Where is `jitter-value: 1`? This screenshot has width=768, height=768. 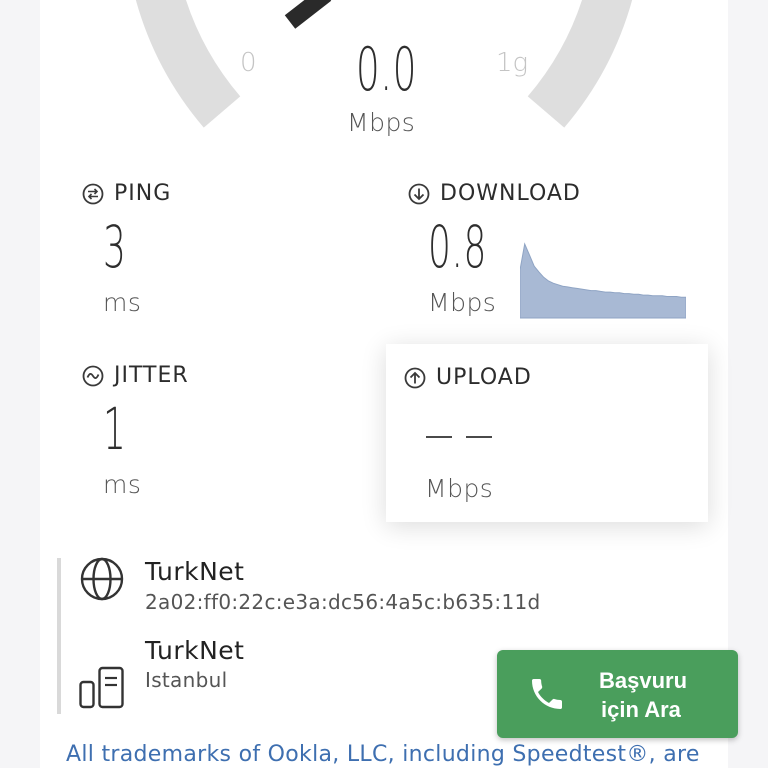 jitter-value: 1 is located at coordinates (115, 429).